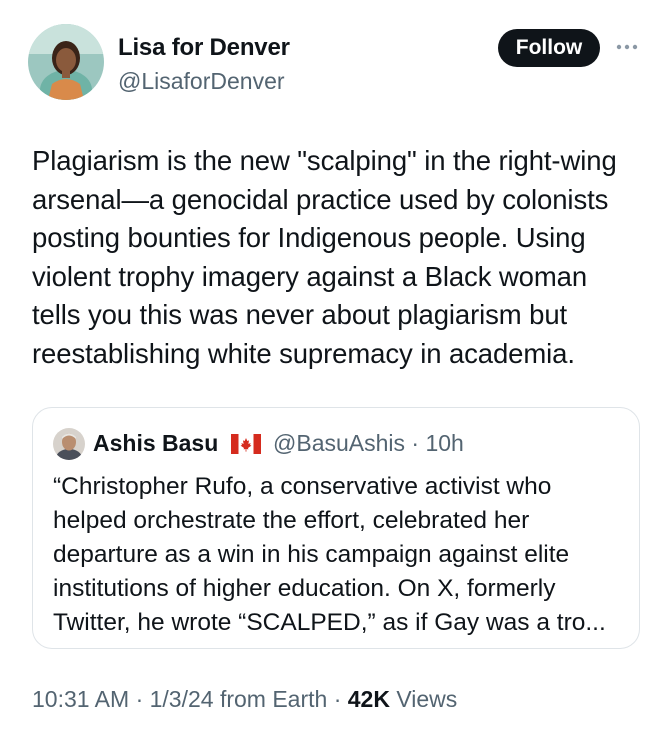  I want to click on quote-author-avatar, so click(69, 444).